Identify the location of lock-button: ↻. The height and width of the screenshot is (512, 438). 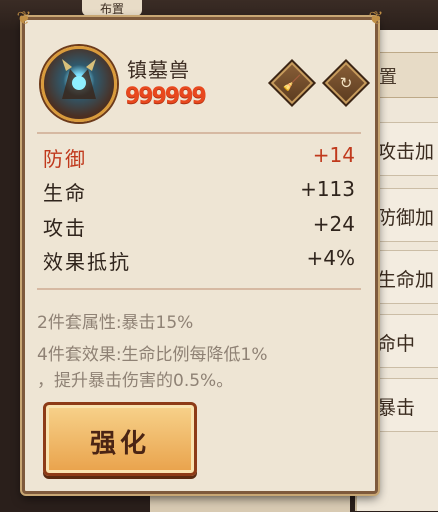
(346, 83).